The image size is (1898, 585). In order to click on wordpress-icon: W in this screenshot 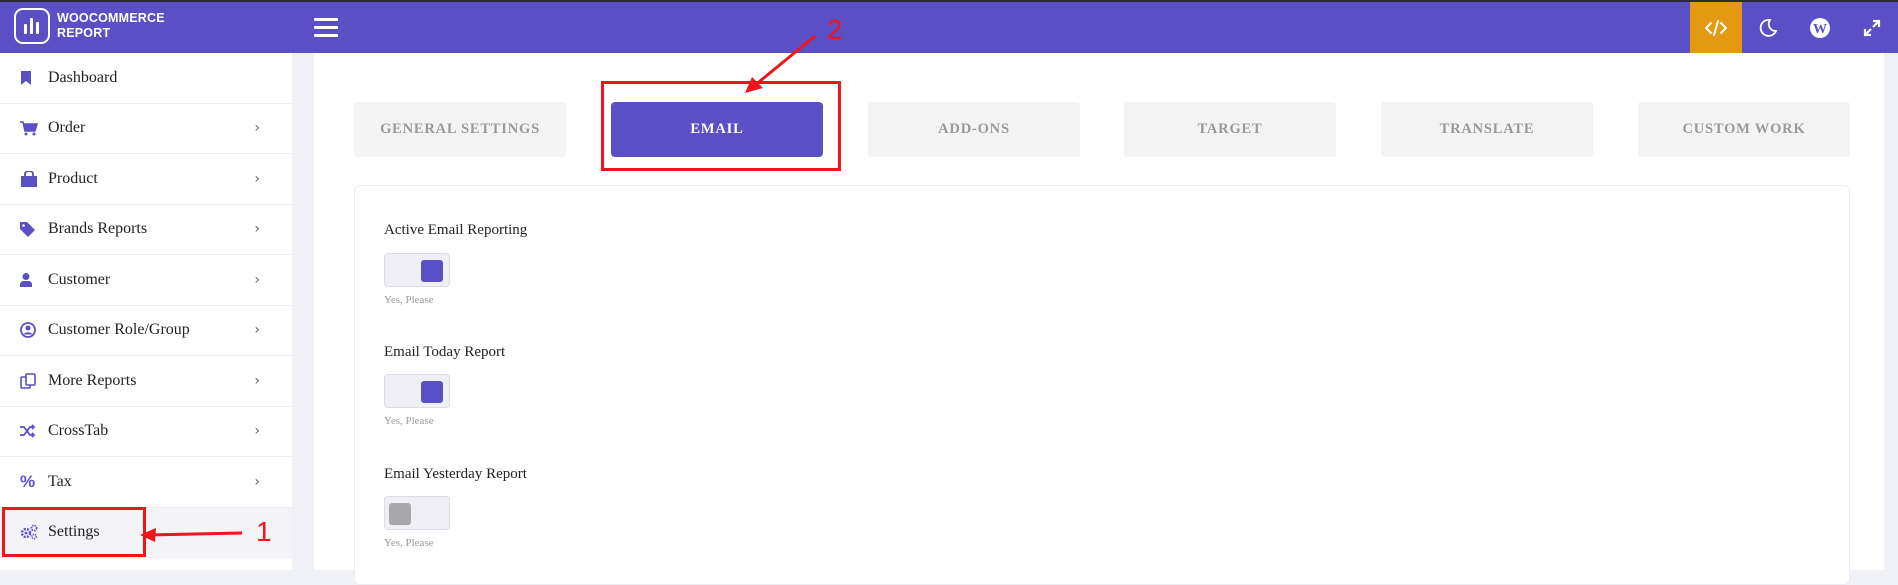, I will do `click(1820, 27)`.